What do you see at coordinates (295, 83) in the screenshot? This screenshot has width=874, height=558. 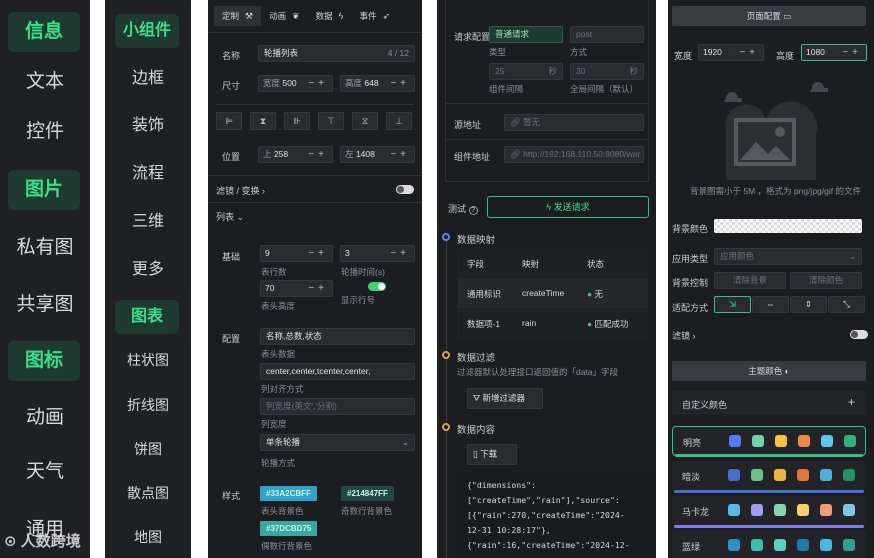 I see `width-stepper: 宽度 500 −+` at bounding box center [295, 83].